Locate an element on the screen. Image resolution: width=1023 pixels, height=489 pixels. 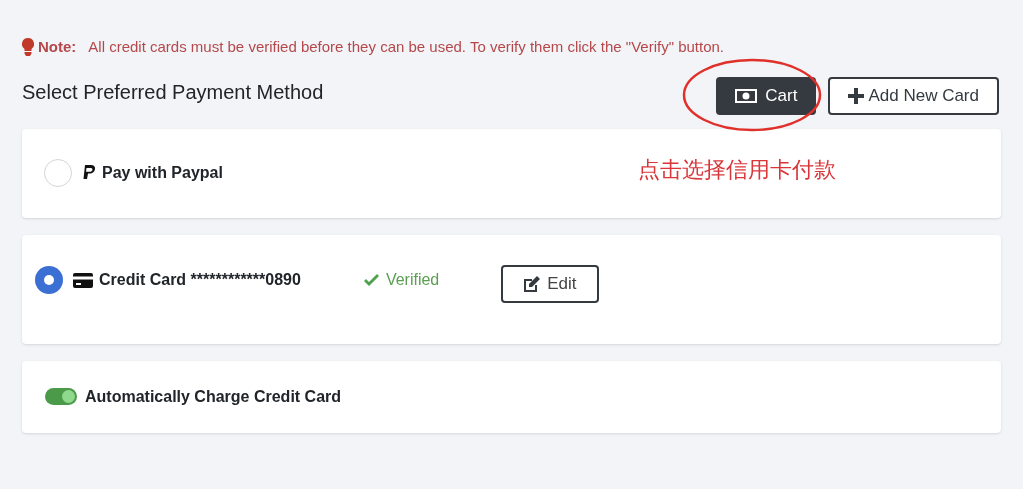
note-label: Note: is located at coordinates (57, 47).